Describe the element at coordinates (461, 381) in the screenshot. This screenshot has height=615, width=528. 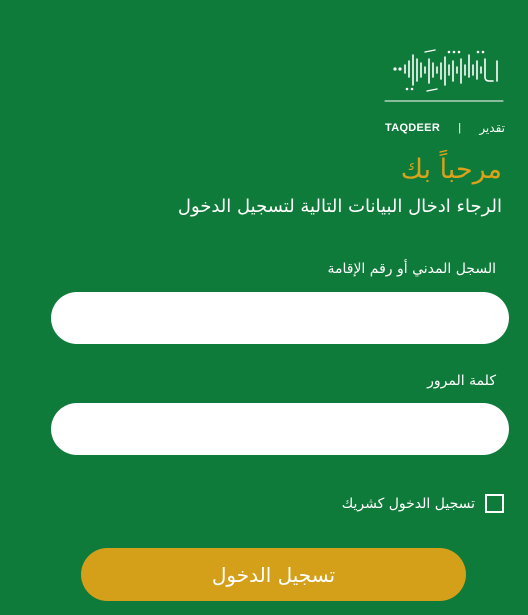
I see `password-label: كلمة المرور` at that location.